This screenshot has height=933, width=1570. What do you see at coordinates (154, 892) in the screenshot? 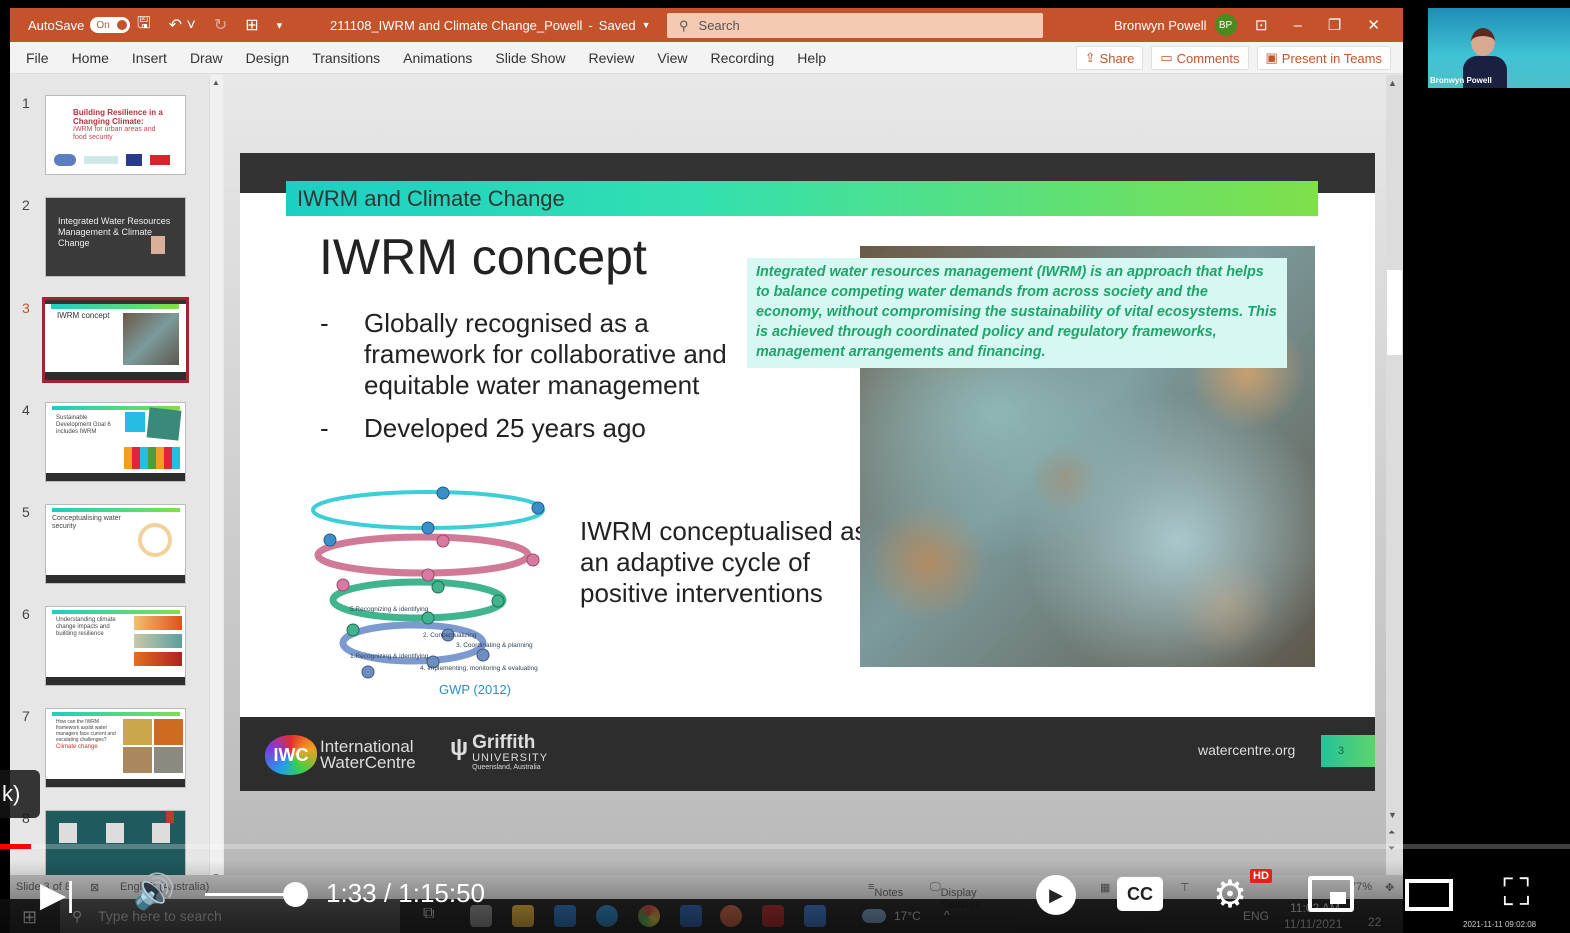
I see `volume-icon: 🔊` at bounding box center [154, 892].